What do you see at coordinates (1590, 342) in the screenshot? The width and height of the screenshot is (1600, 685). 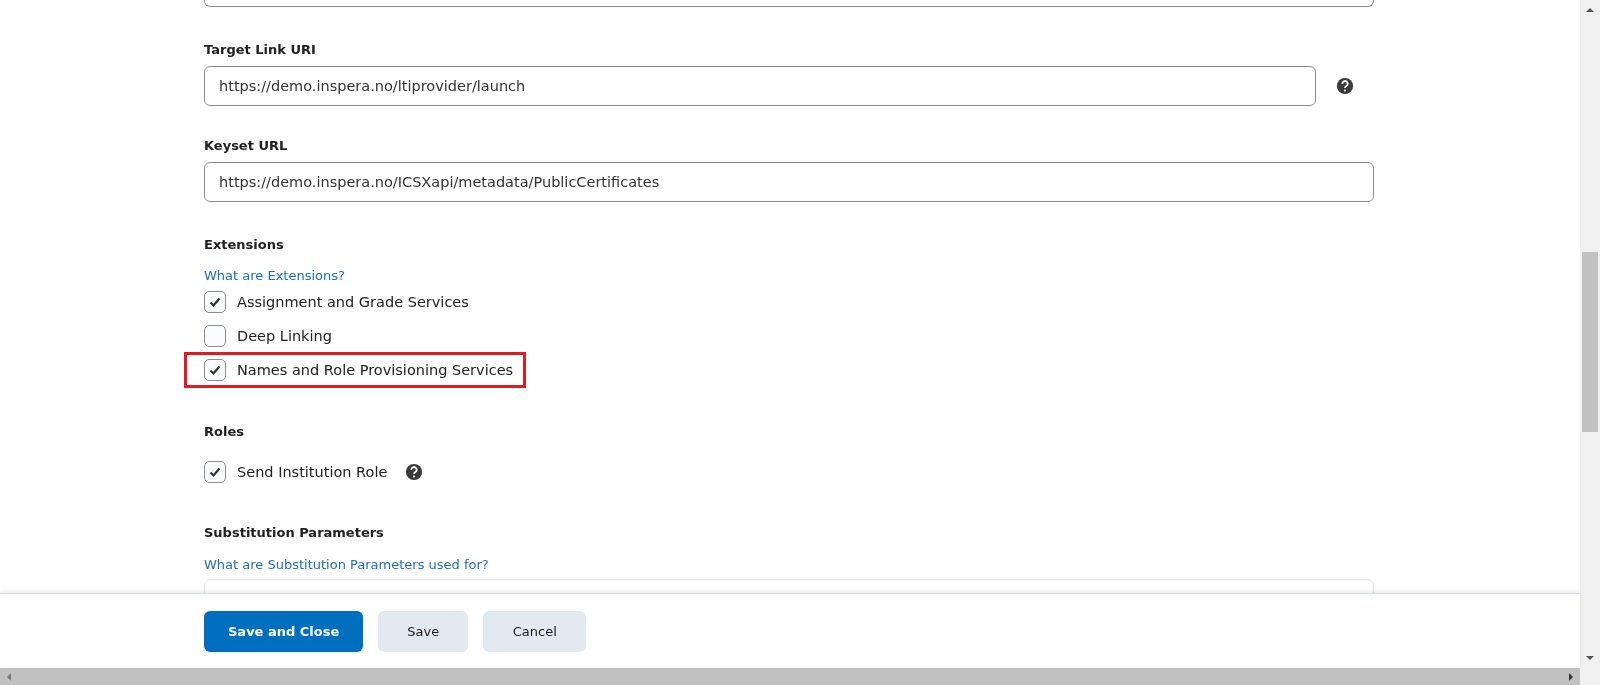 I see `scrollbar-thumb` at bounding box center [1590, 342].